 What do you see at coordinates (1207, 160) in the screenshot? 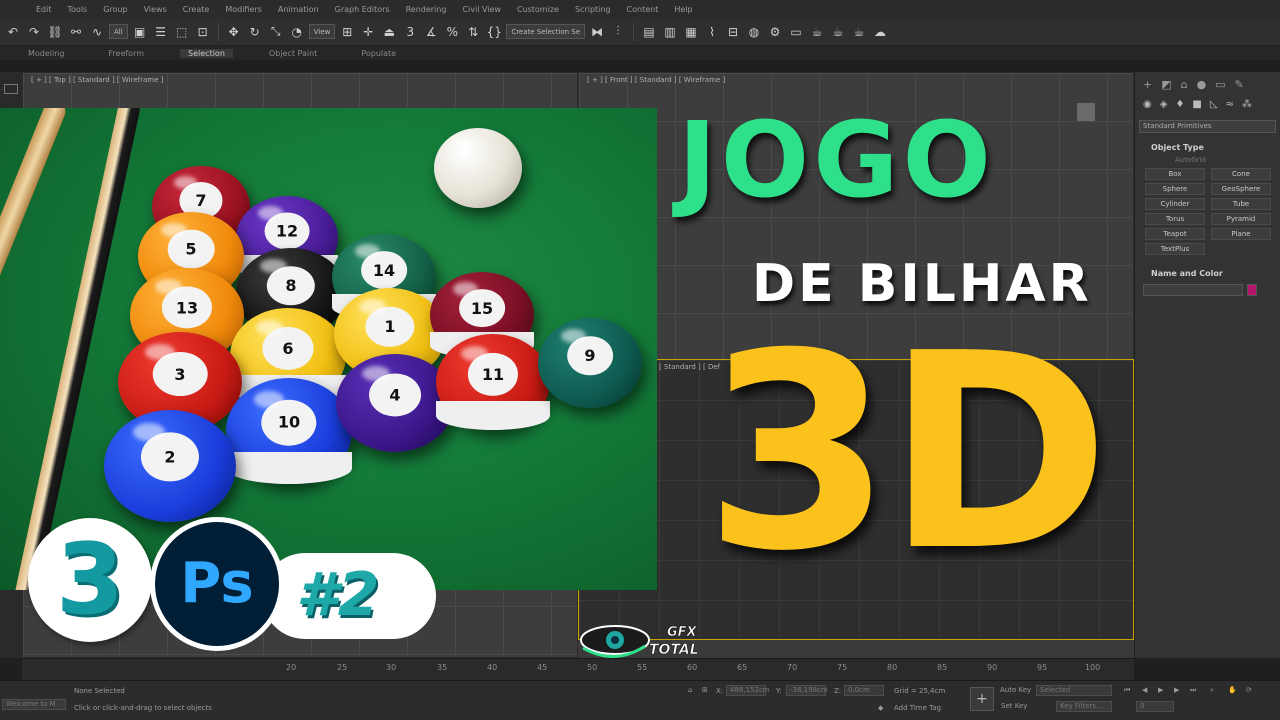
I see `autogrid-checkbox: AutoGrid` at bounding box center [1207, 160].